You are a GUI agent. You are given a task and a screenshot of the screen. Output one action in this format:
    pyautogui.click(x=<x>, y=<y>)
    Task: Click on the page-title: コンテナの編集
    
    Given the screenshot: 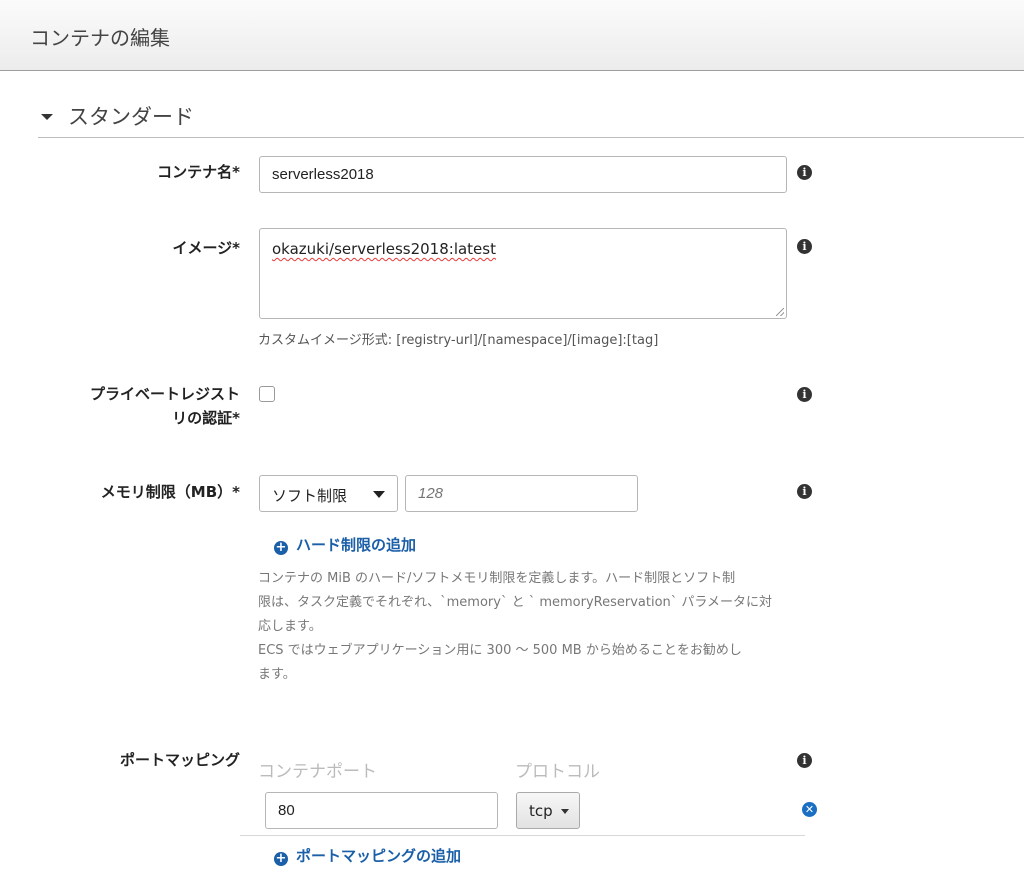 What is the action you would take?
    pyautogui.click(x=100, y=38)
    